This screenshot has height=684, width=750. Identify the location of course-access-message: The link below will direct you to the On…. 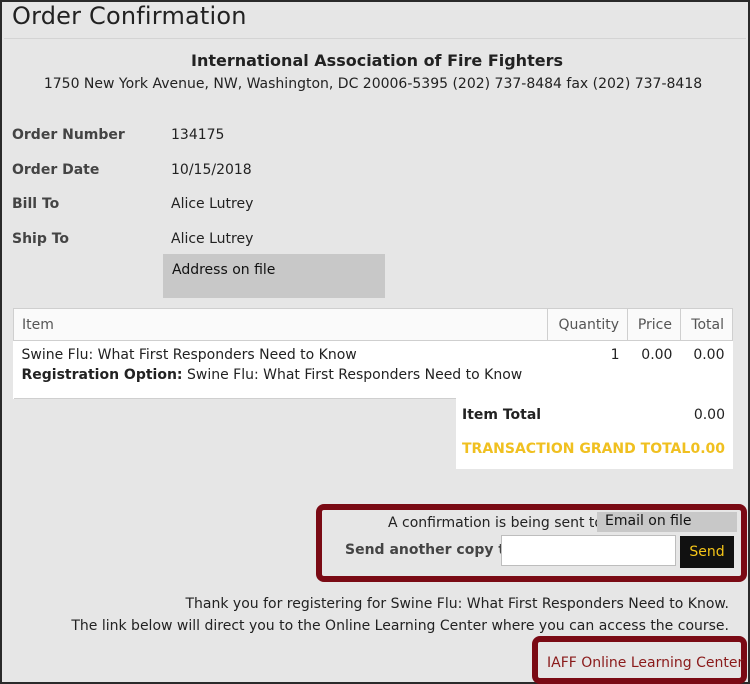
(400, 626).